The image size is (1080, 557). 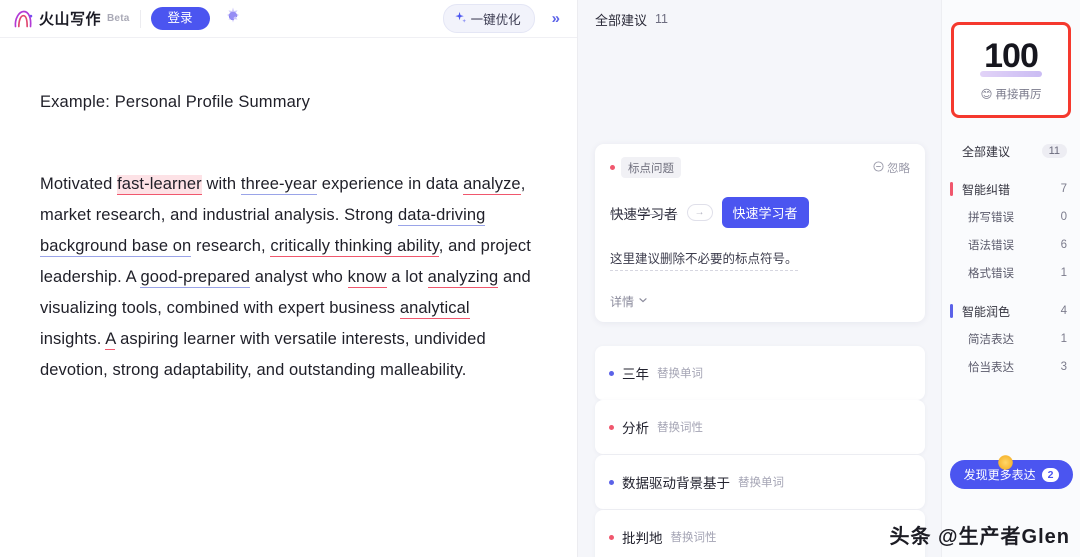 What do you see at coordinates (991, 218) in the screenshot?
I see `category-label: 拼写错误` at bounding box center [991, 218].